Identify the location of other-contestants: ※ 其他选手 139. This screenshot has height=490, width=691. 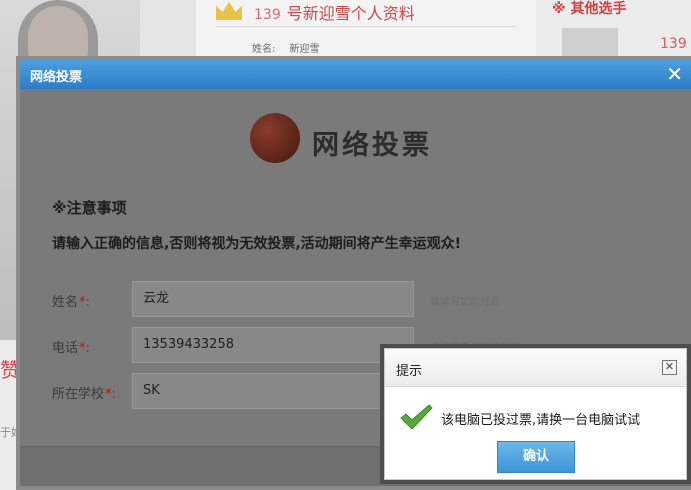
(619, 34).